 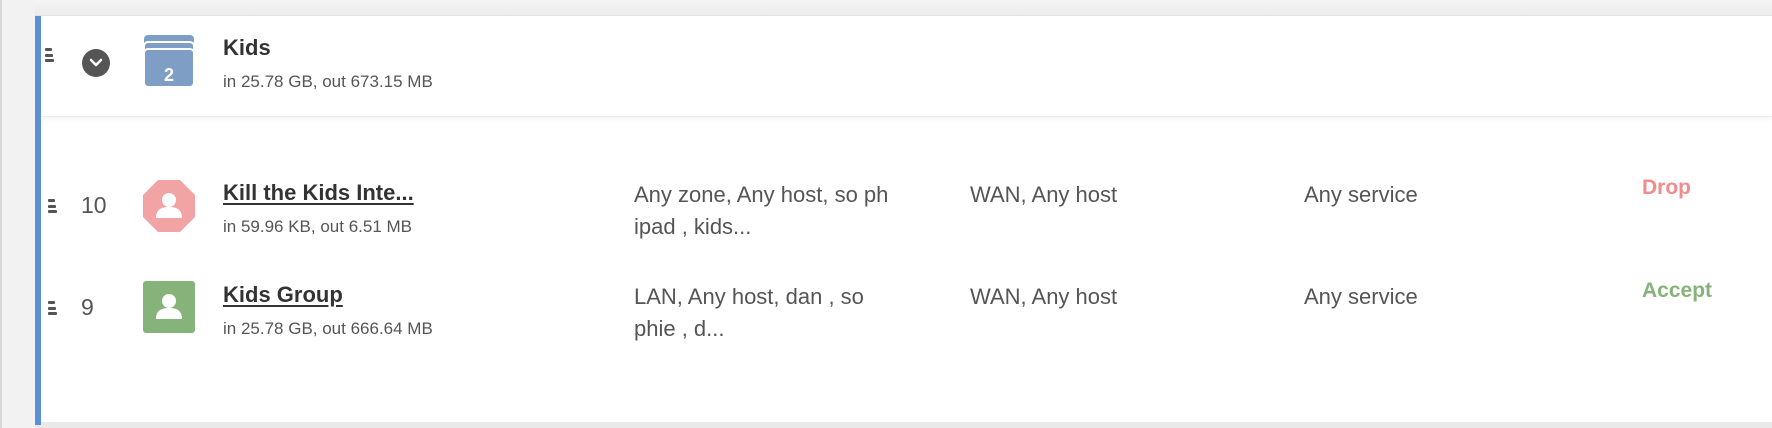 I want to click on collapse-group-button, so click(x=96, y=63).